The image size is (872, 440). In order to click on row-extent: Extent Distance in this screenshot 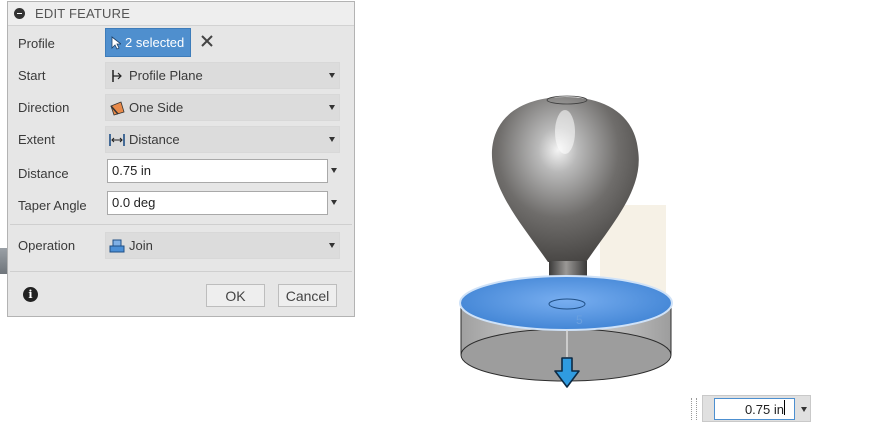, I will do `click(181, 139)`.